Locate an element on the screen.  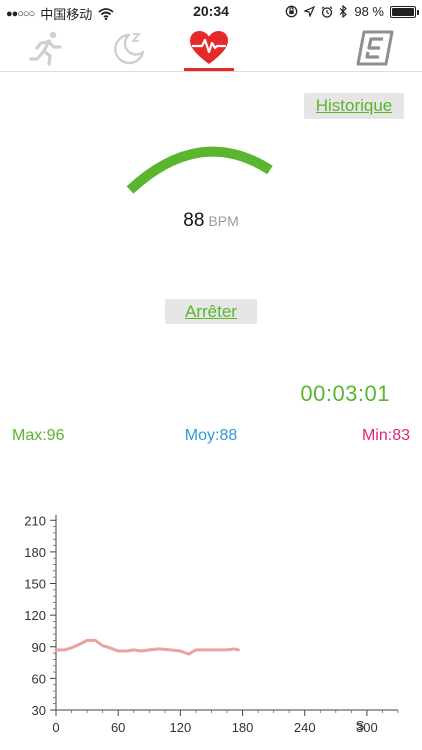
heart-rate-gauge is located at coordinates (199, 170).